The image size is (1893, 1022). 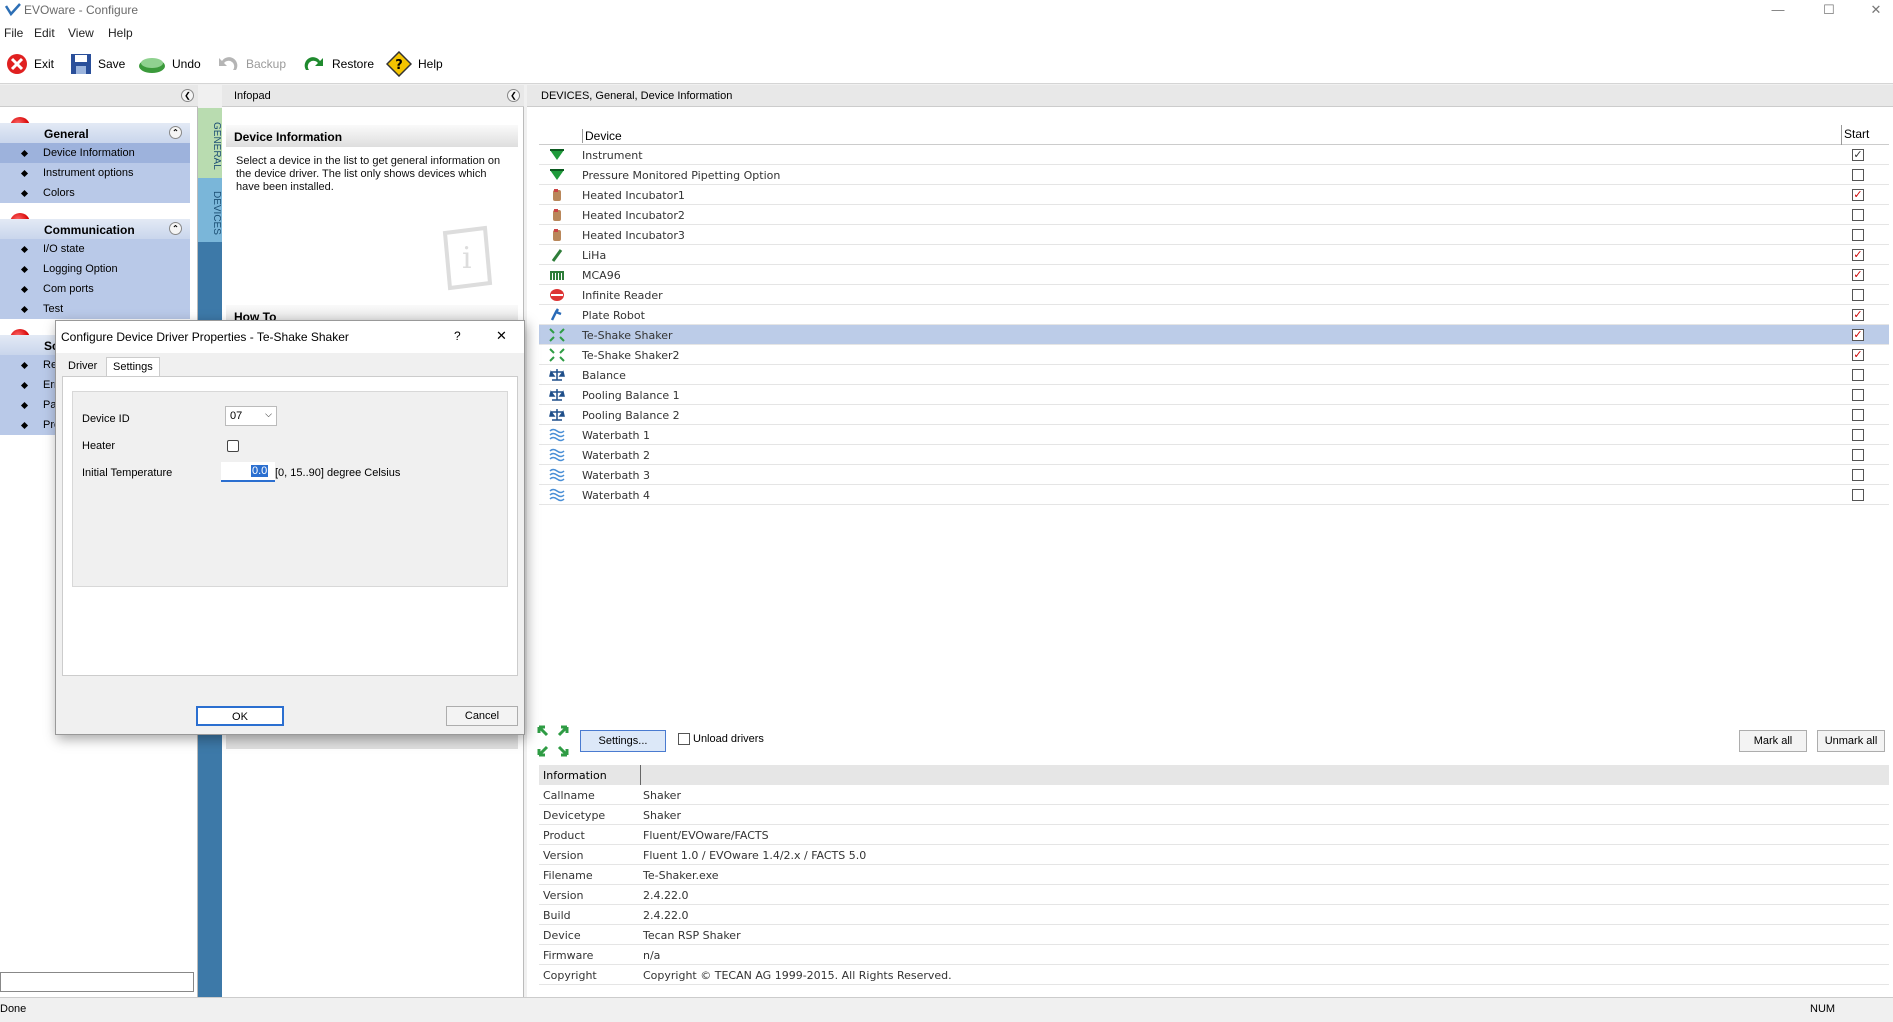 I want to click on sidebar-item-logging-option: Logging Option, so click(x=95, y=269).